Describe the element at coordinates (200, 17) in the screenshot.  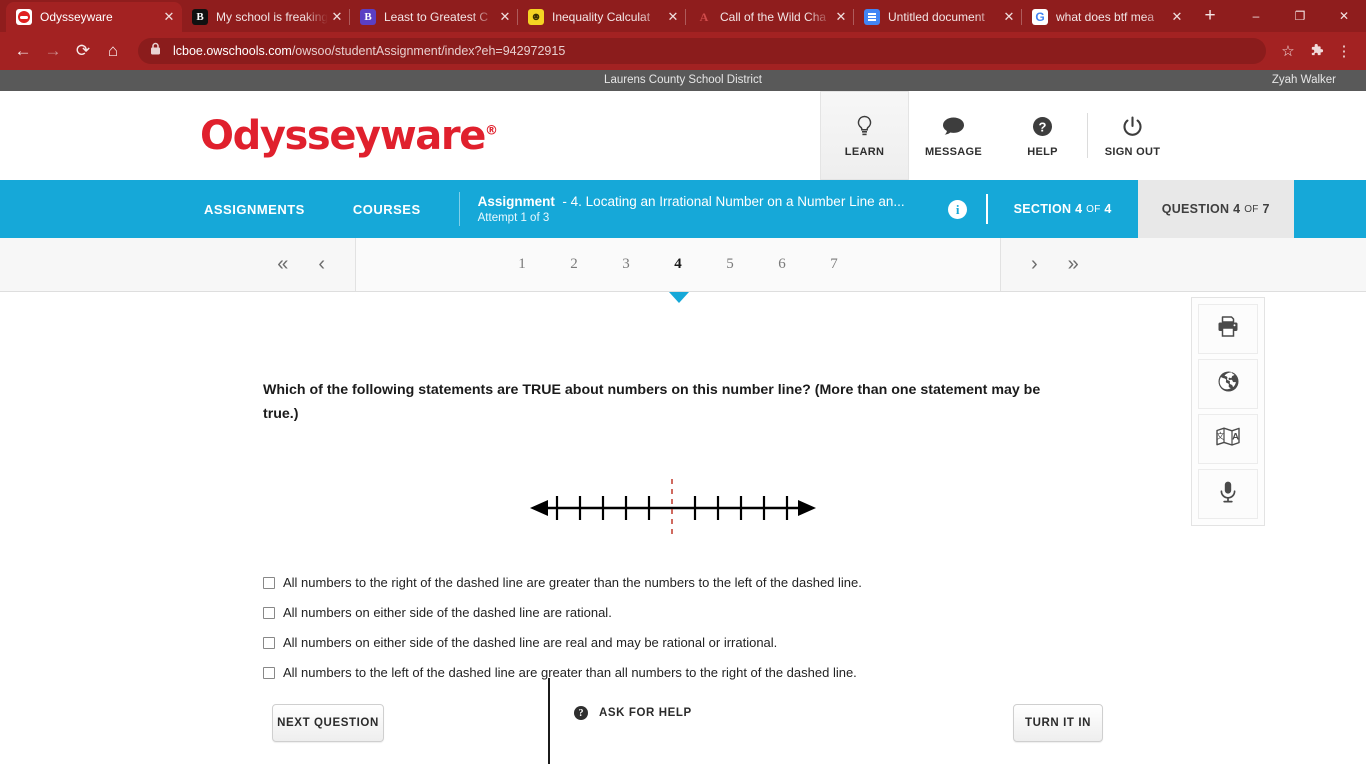
I see `brainly-icon: B` at that location.